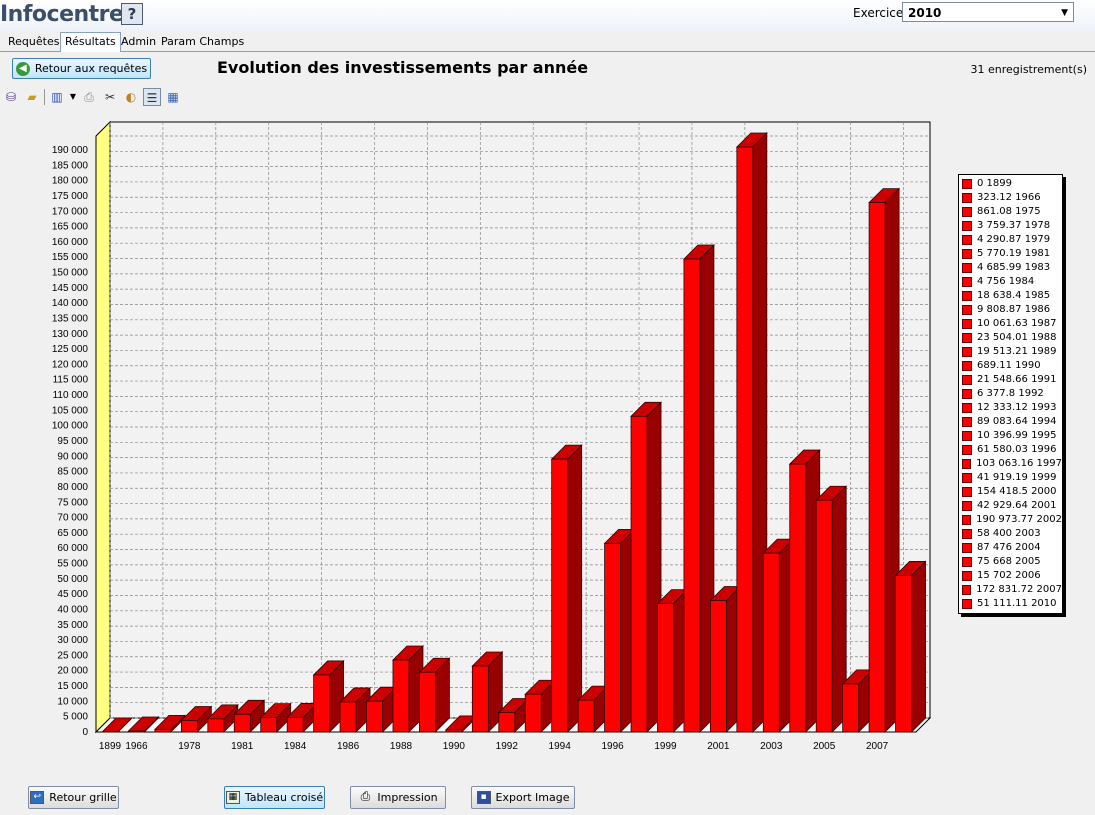 This screenshot has width=1095, height=815. What do you see at coordinates (824, 746) in the screenshot?
I see `x-tick-label: 2005` at bounding box center [824, 746].